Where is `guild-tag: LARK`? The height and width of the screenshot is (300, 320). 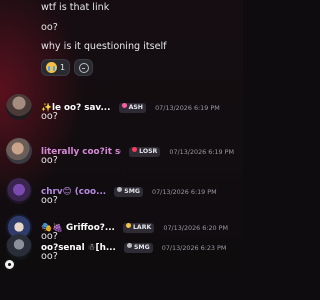
guild-tag: LARK is located at coordinates (138, 227).